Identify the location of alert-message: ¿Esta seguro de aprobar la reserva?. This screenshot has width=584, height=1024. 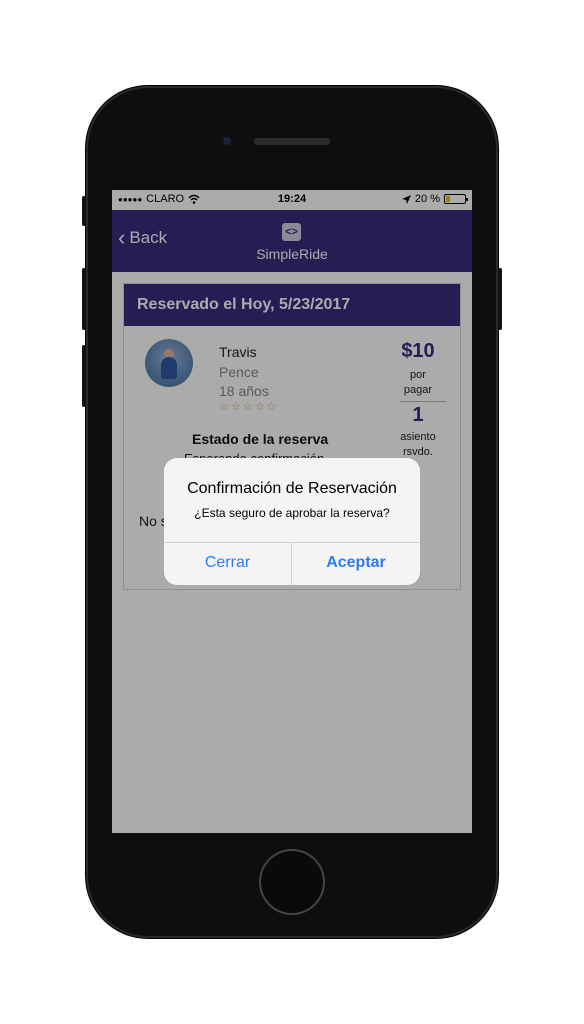
(292, 513).